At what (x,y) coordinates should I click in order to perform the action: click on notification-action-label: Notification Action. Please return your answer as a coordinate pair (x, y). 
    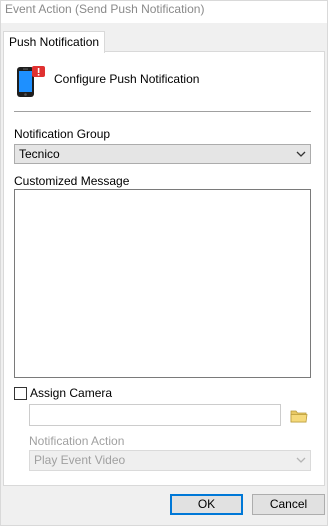
    Looking at the image, I should click on (77, 441).